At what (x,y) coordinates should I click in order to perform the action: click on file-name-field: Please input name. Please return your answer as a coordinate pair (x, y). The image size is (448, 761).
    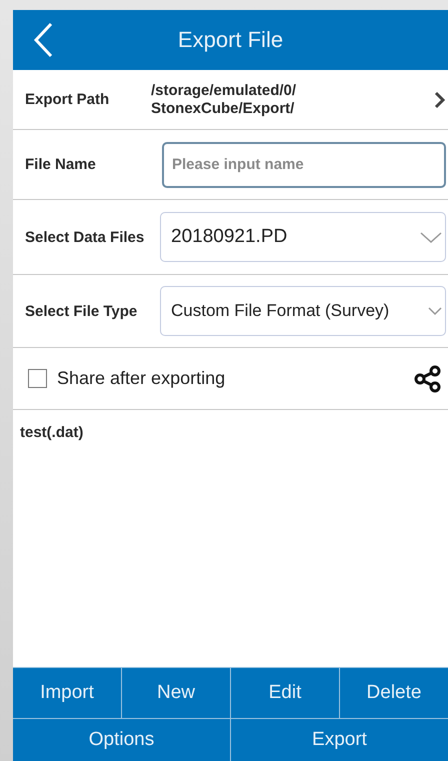
    Looking at the image, I should click on (304, 165).